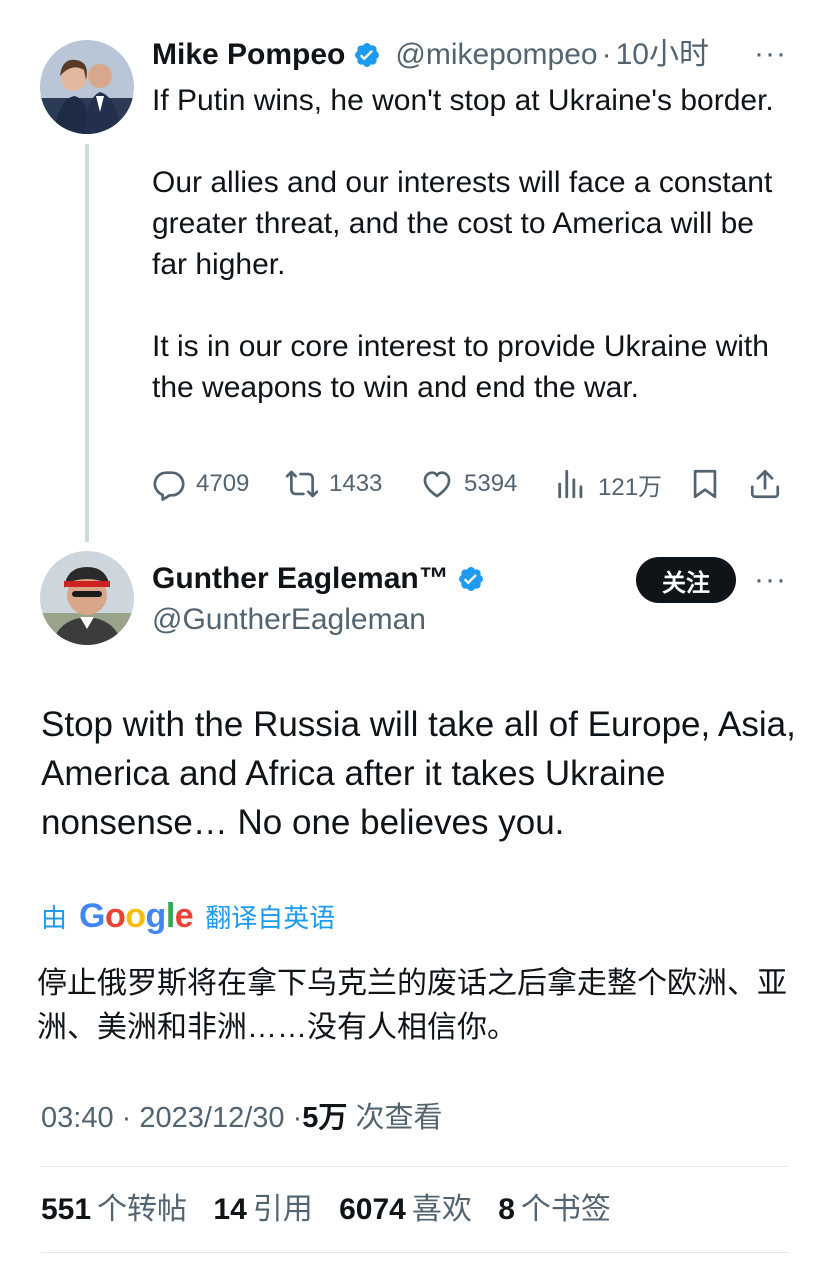  I want to click on stat-retweets: 551 个转帖, so click(114, 1209).